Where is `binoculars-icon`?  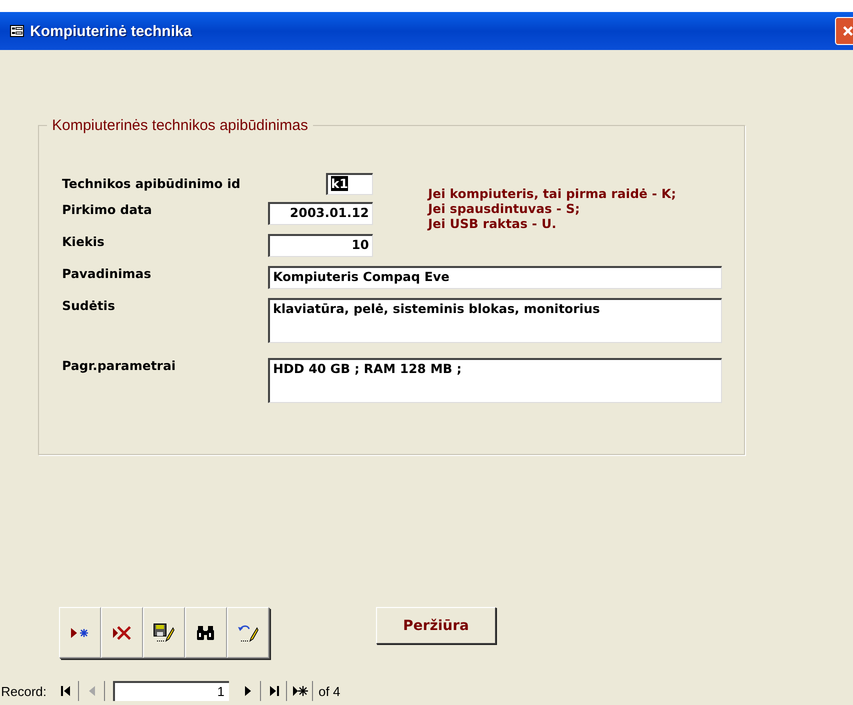 binoculars-icon is located at coordinates (206, 632).